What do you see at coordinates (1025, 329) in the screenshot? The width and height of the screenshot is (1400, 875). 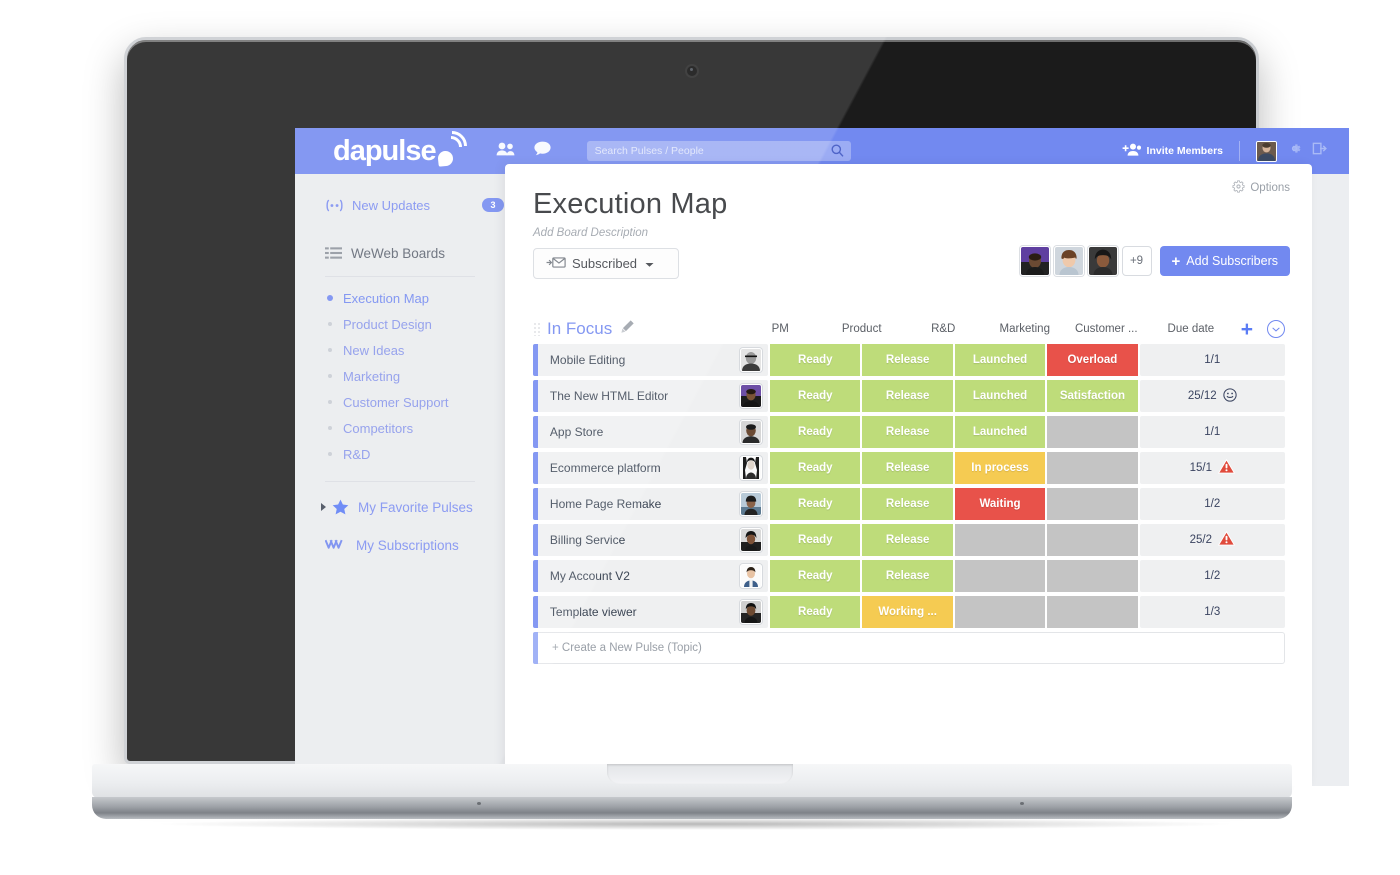 I see `column-header-marketing: Marketing` at bounding box center [1025, 329].